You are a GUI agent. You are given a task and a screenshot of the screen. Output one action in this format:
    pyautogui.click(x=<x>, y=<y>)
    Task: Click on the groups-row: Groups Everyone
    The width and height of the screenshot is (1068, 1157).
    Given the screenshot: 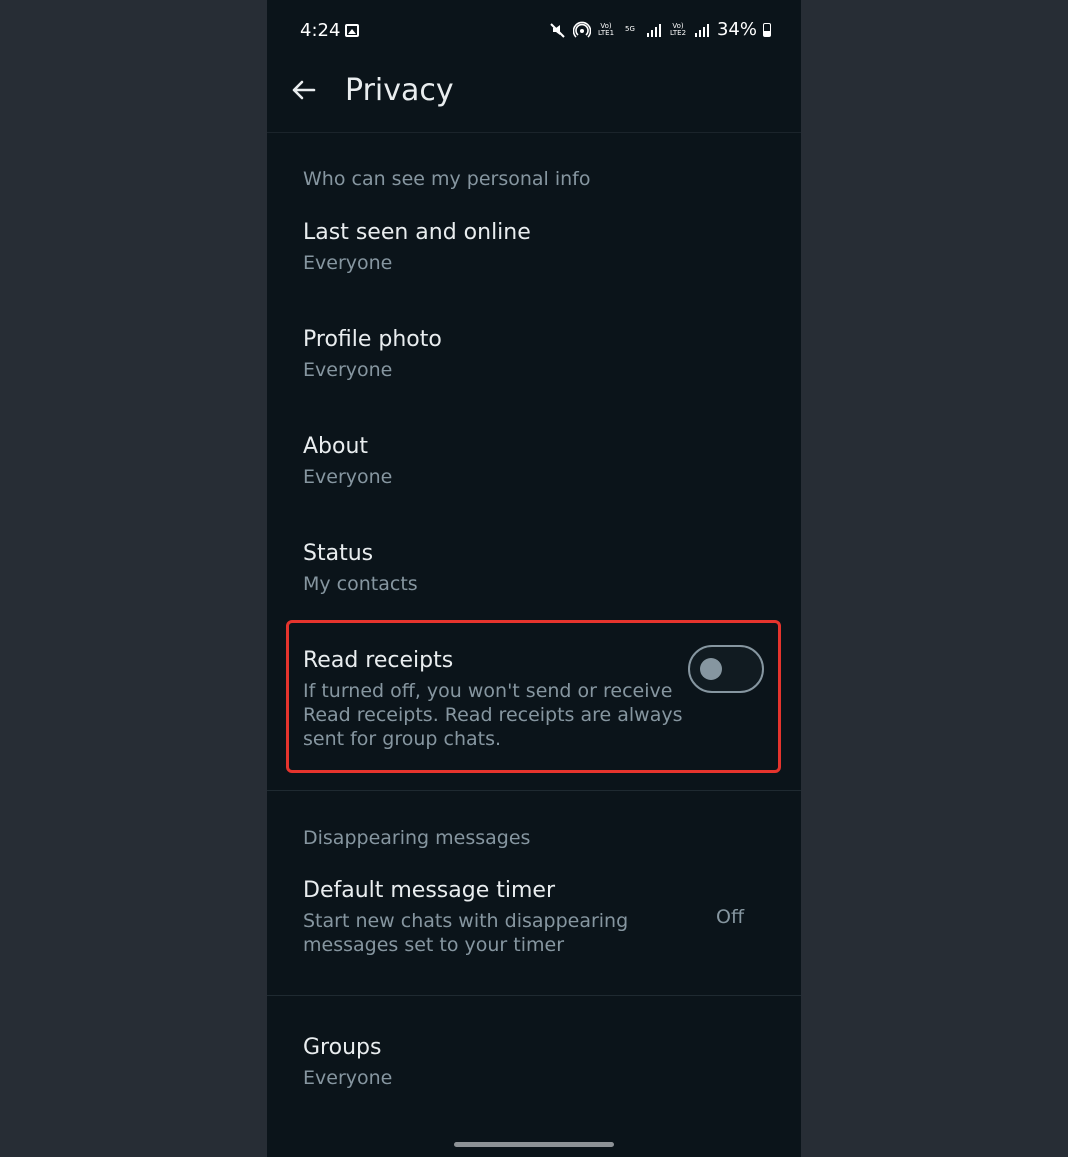 What is the action you would take?
    pyautogui.click(x=534, y=1070)
    